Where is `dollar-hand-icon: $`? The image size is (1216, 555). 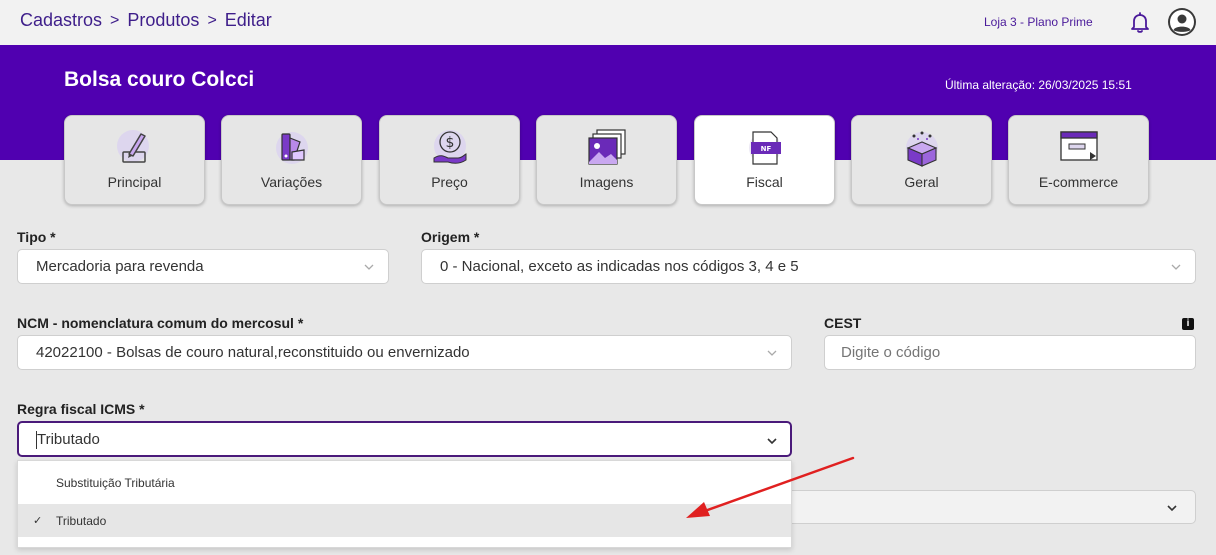
dollar-hand-icon: $ is located at coordinates (450, 148).